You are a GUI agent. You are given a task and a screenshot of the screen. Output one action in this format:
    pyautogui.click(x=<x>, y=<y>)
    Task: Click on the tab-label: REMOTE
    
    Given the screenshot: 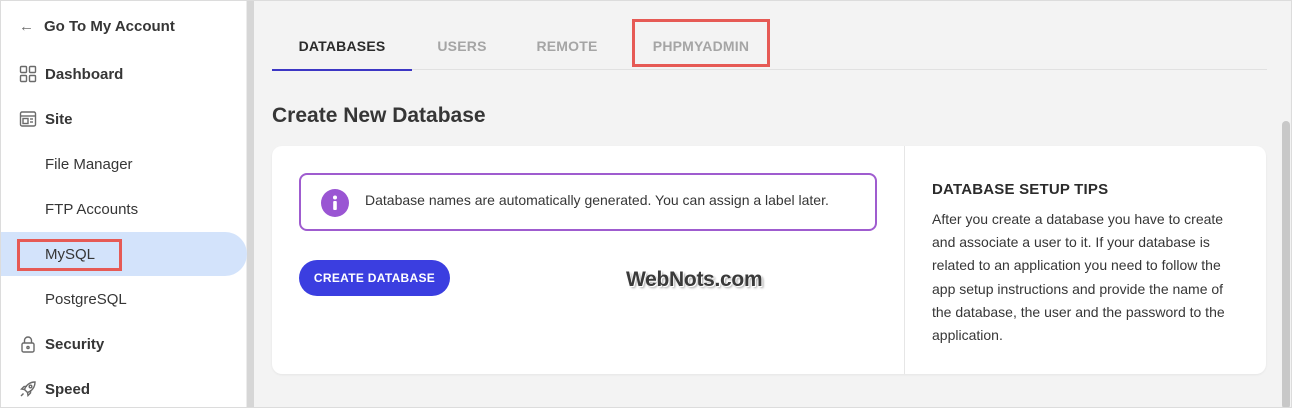 What is the action you would take?
    pyautogui.click(x=567, y=45)
    